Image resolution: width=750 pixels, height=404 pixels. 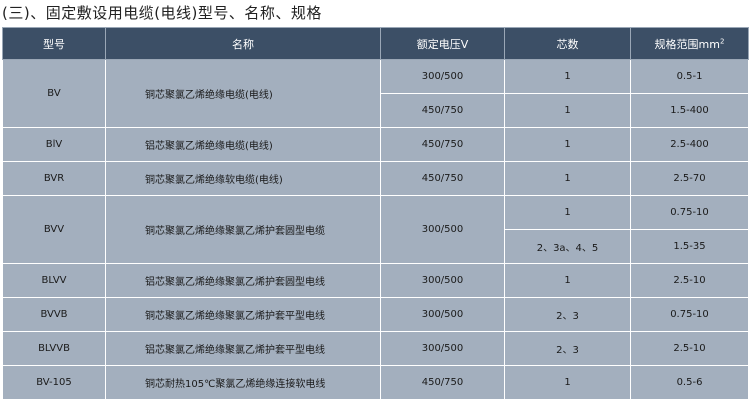 I want to click on cell-model: BLVVB, so click(x=54, y=348).